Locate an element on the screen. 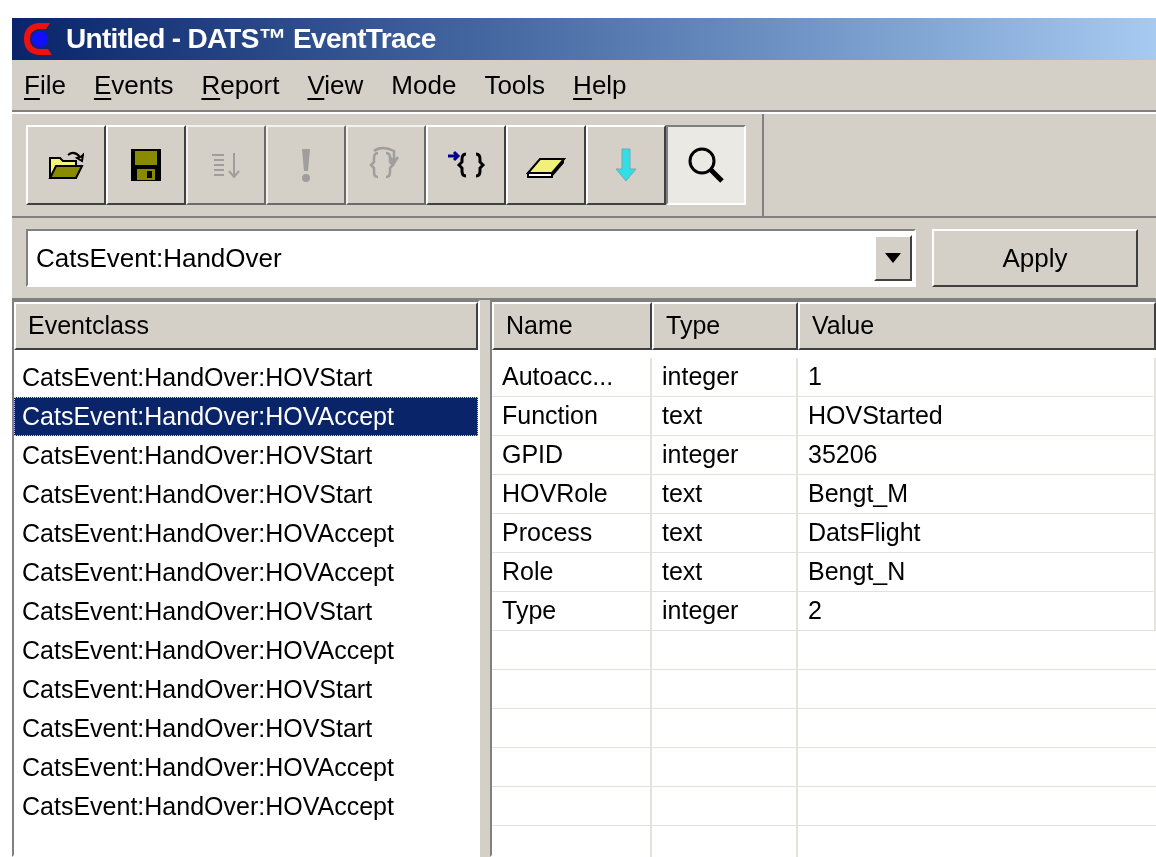 Image resolution: width=1156 pixels, height=857 pixels. table-cell: GPID is located at coordinates (572, 455).